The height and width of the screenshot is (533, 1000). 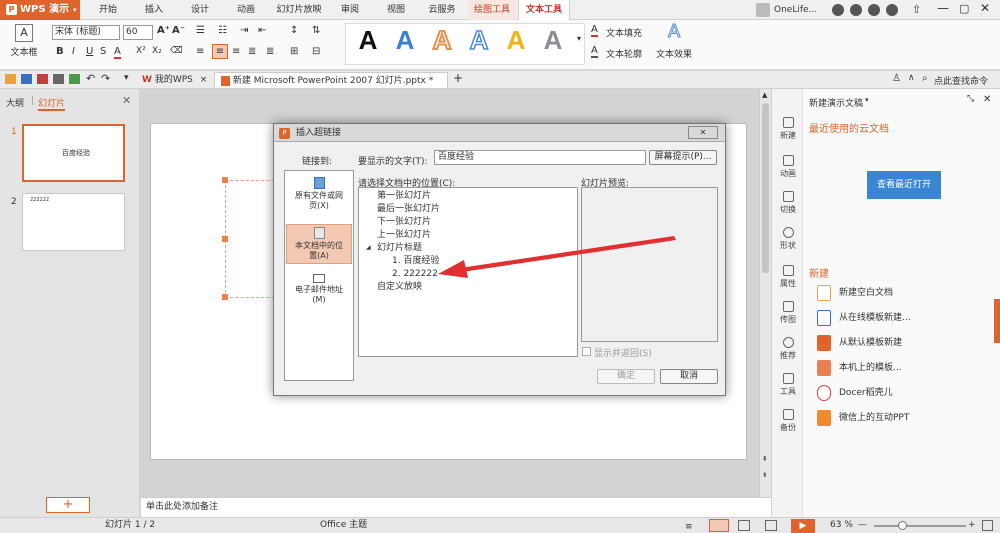 What do you see at coordinates (141, 51) in the screenshot?
I see `superscript-icon: X²` at bounding box center [141, 51].